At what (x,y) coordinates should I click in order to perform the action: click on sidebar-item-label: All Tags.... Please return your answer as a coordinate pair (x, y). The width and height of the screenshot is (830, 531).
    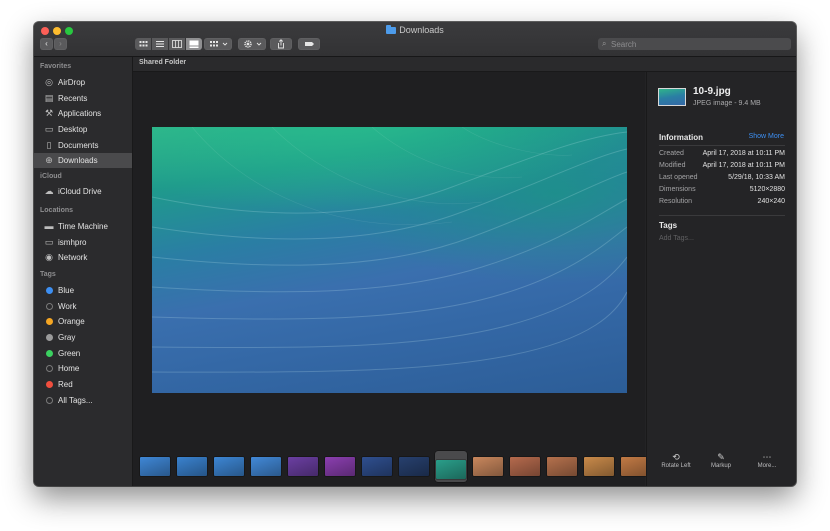
    Looking at the image, I should click on (75, 400).